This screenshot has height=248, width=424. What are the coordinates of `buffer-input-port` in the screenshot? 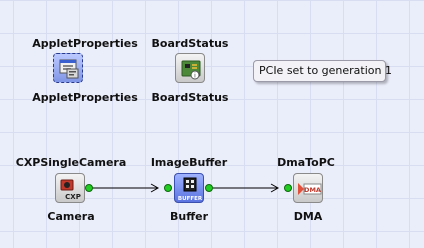 It's located at (168, 188).